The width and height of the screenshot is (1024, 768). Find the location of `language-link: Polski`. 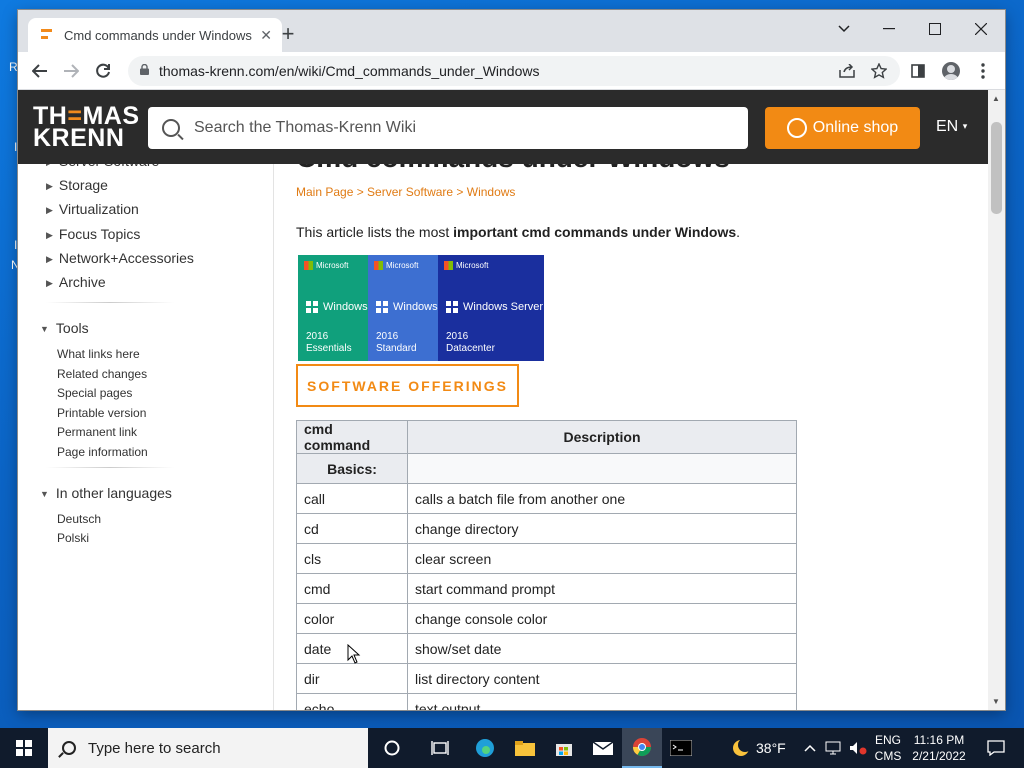

language-link: Polski is located at coordinates (73, 538).